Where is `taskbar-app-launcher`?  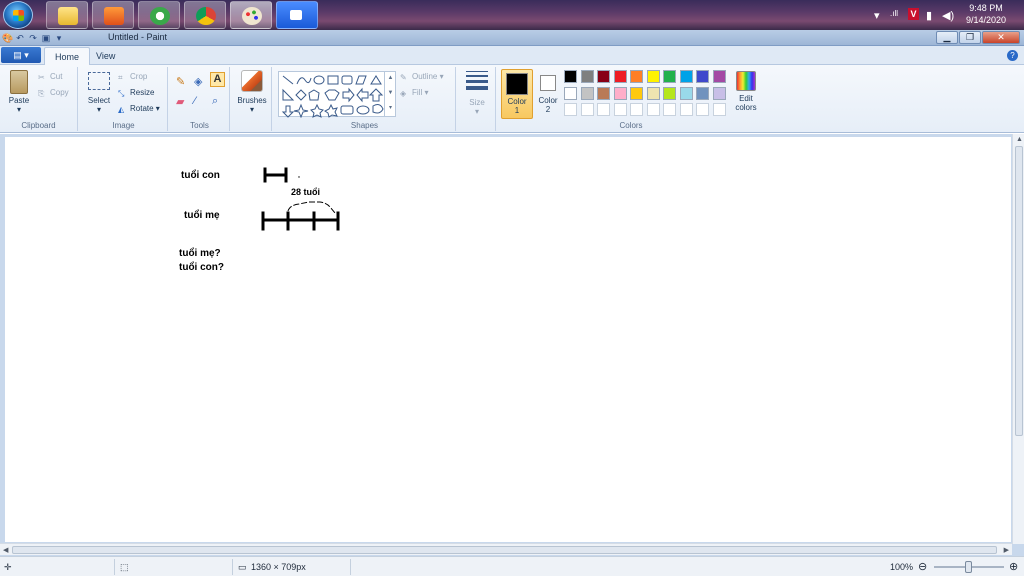
taskbar-app-launcher is located at coordinates (159, 15).